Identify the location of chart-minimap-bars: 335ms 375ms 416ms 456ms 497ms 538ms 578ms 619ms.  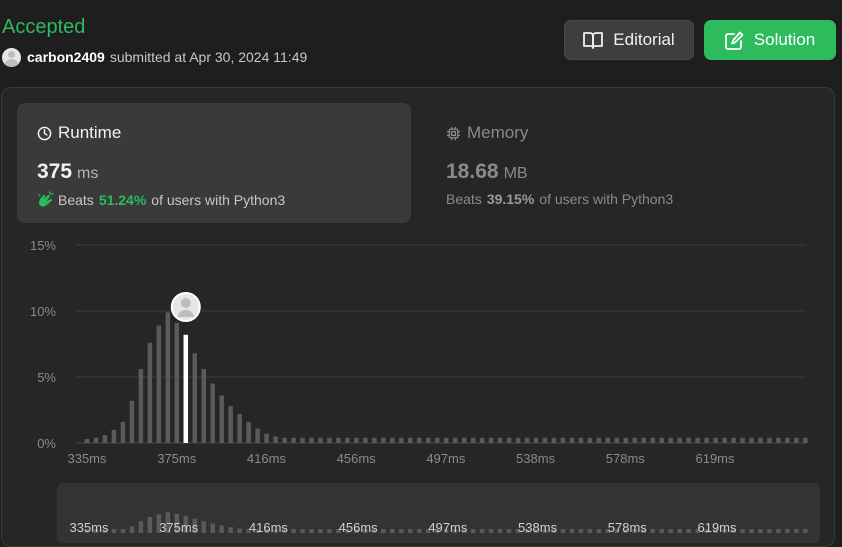
(421, 510).